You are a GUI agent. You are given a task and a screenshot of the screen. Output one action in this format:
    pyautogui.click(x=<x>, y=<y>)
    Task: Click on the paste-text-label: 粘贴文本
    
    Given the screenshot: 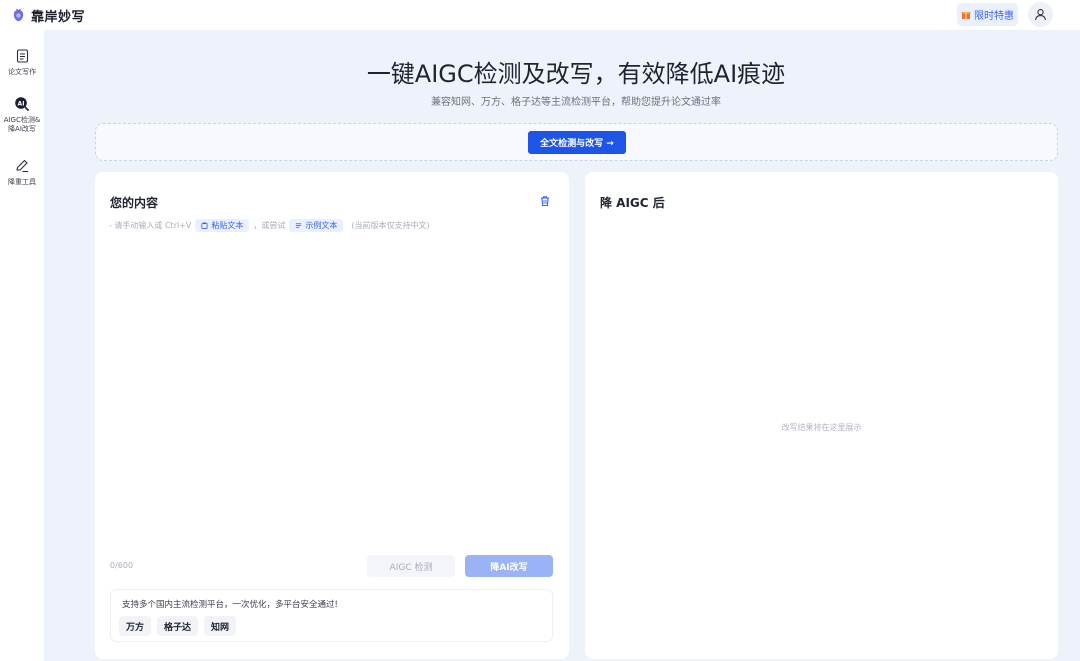 What is the action you would take?
    pyautogui.click(x=227, y=225)
    